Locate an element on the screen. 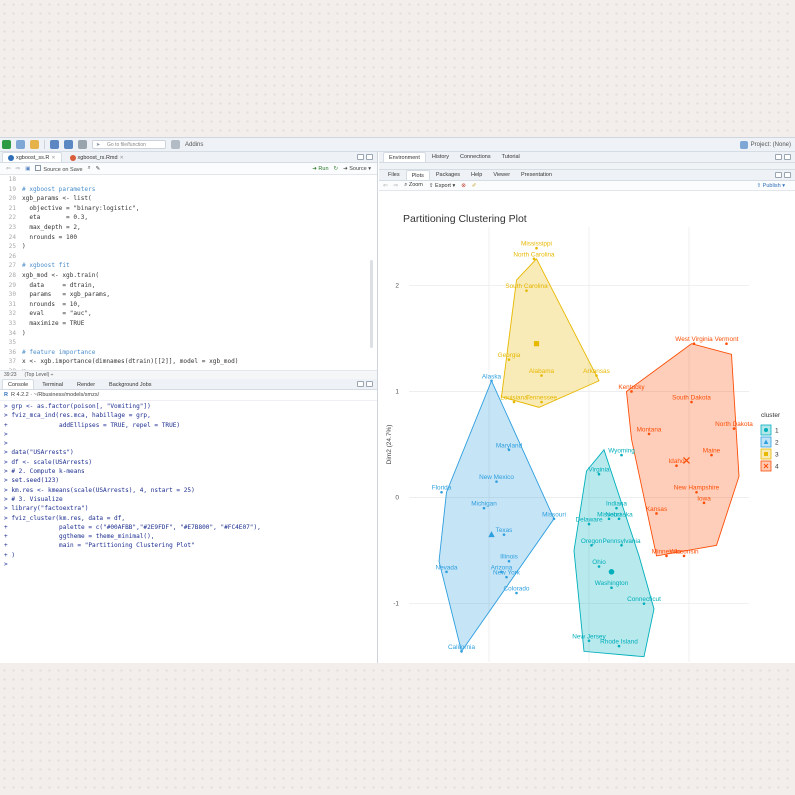  tab-xgboost-rmd: xgboost_rs.Rmd ✕ is located at coordinates (97, 157).